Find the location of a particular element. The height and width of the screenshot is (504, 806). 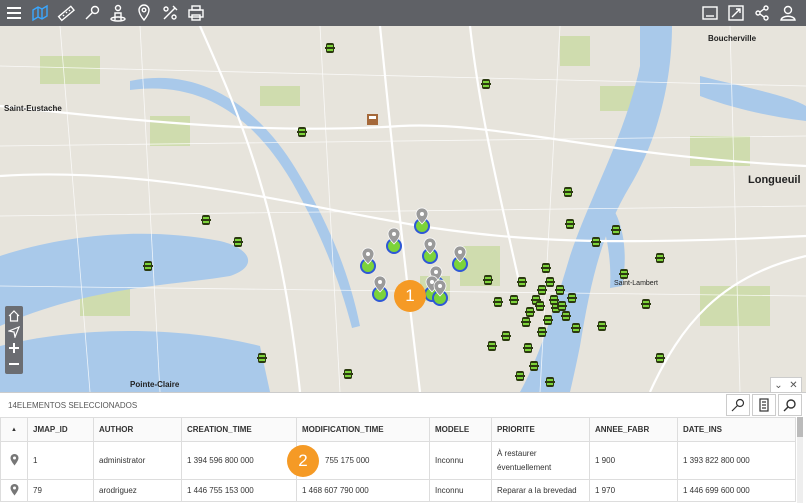

column-header: CREATION_TIME is located at coordinates (239, 429).